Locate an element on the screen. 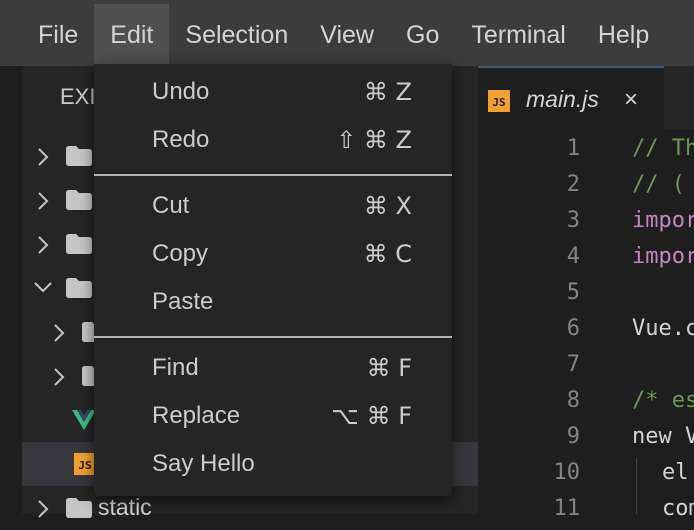 The height and width of the screenshot is (530, 694). menu-item-label: Say Hello is located at coordinates (203, 463).